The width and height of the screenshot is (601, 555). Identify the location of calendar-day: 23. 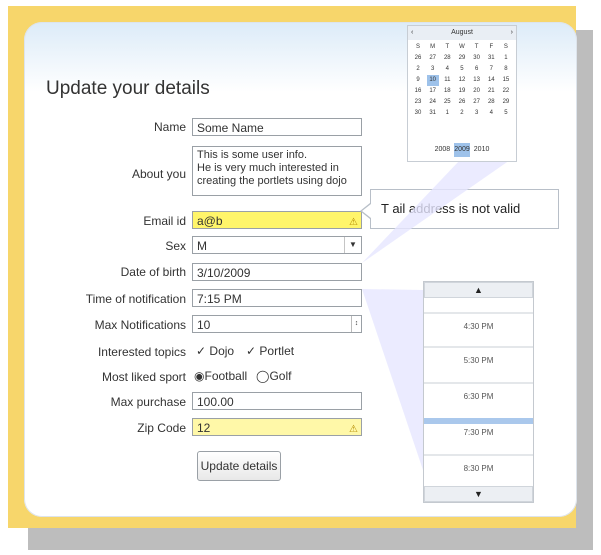
(418, 102).